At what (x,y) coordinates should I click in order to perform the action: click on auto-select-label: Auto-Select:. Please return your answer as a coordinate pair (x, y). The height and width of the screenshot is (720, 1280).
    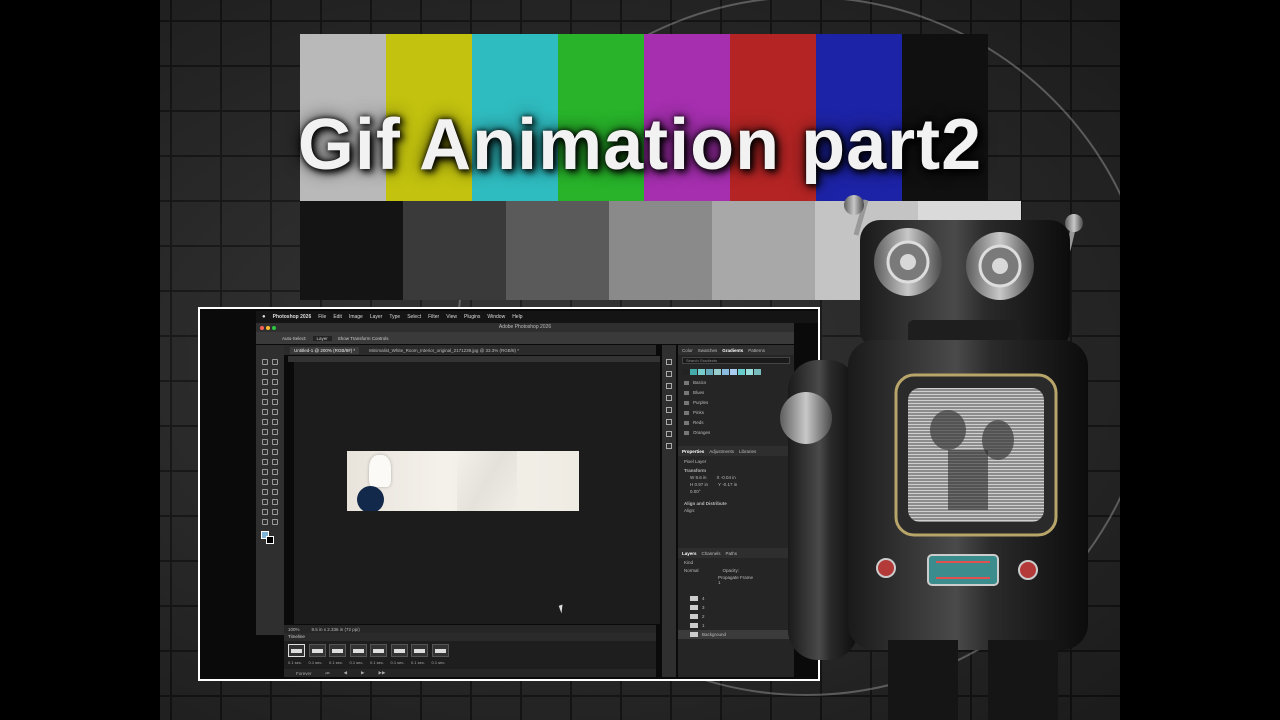
    Looking at the image, I should click on (294, 338).